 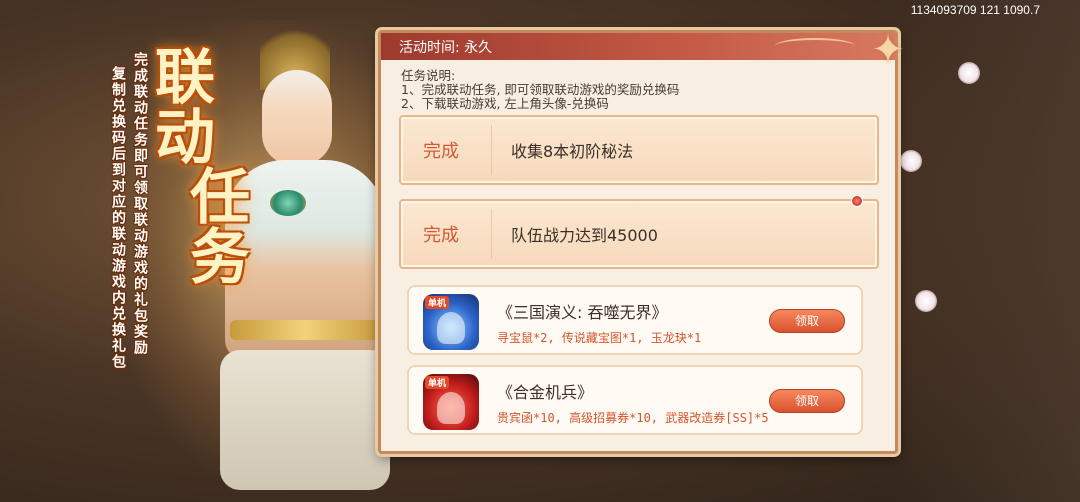 I want to click on game-reward-card: 单机 《三国演义: 吞噬无界》 寻宝鼠*2, 传说藏宝图*1, 玉龙玦*1 领取, so click(x=635, y=320).